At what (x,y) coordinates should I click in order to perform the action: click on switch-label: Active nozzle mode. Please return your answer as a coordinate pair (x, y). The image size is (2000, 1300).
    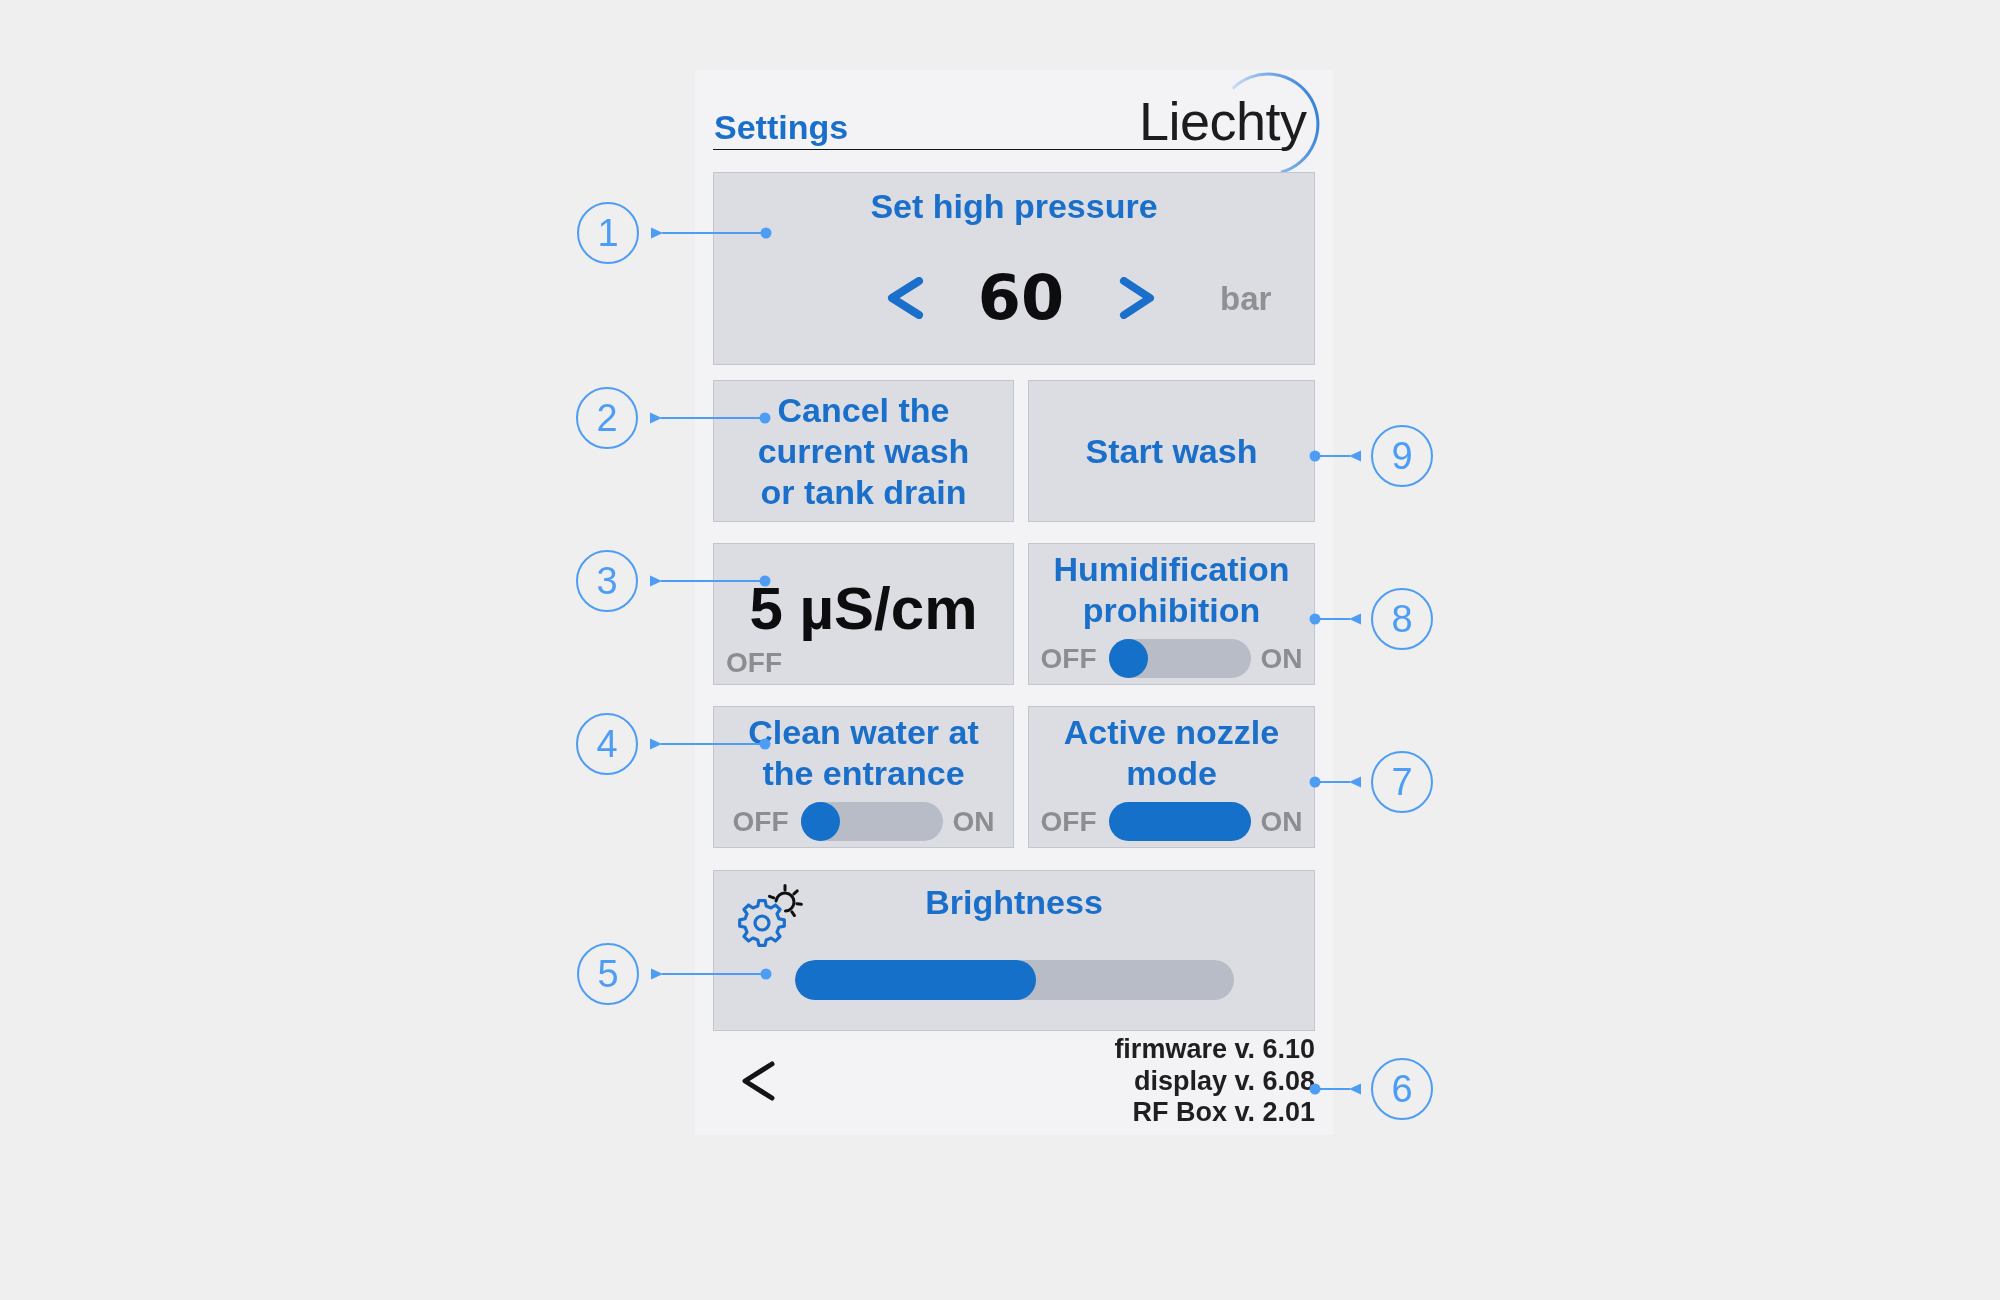
    Looking at the image, I should click on (1171, 753).